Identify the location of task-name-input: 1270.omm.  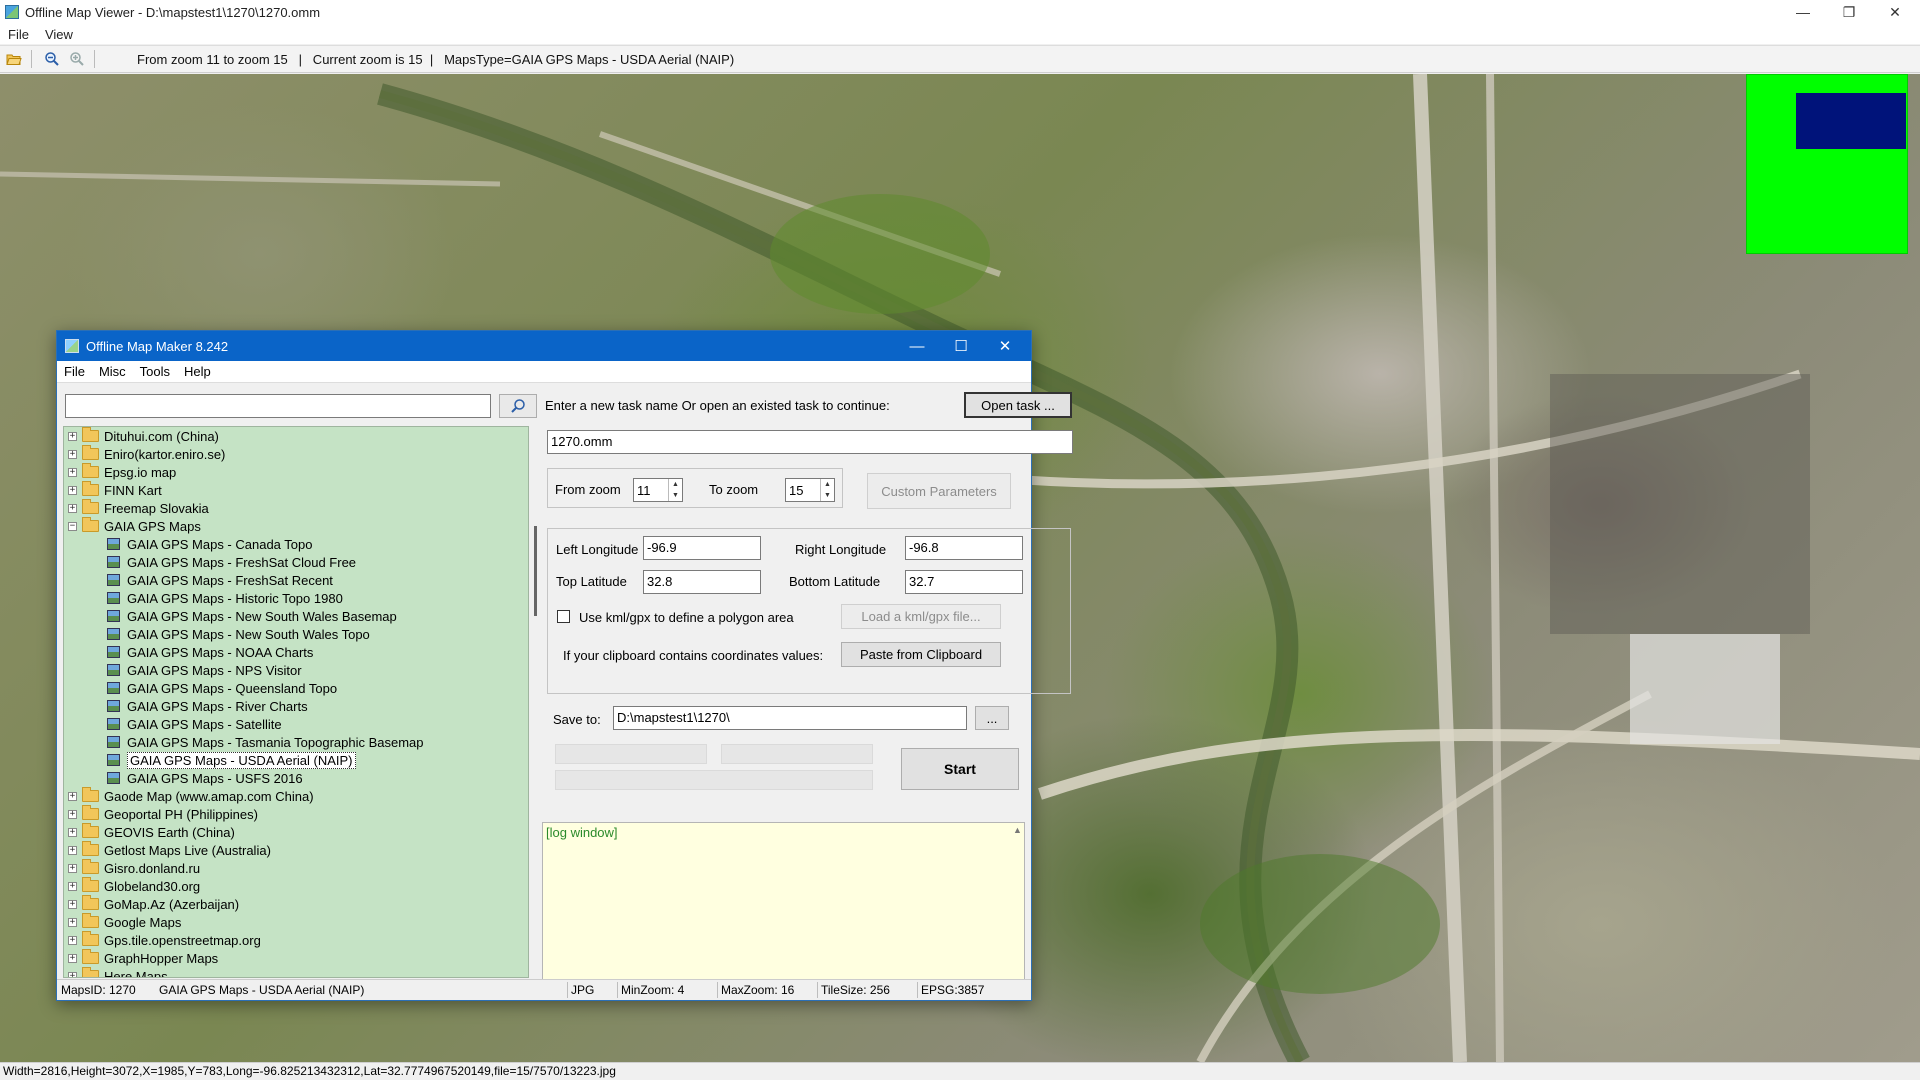
(810, 442).